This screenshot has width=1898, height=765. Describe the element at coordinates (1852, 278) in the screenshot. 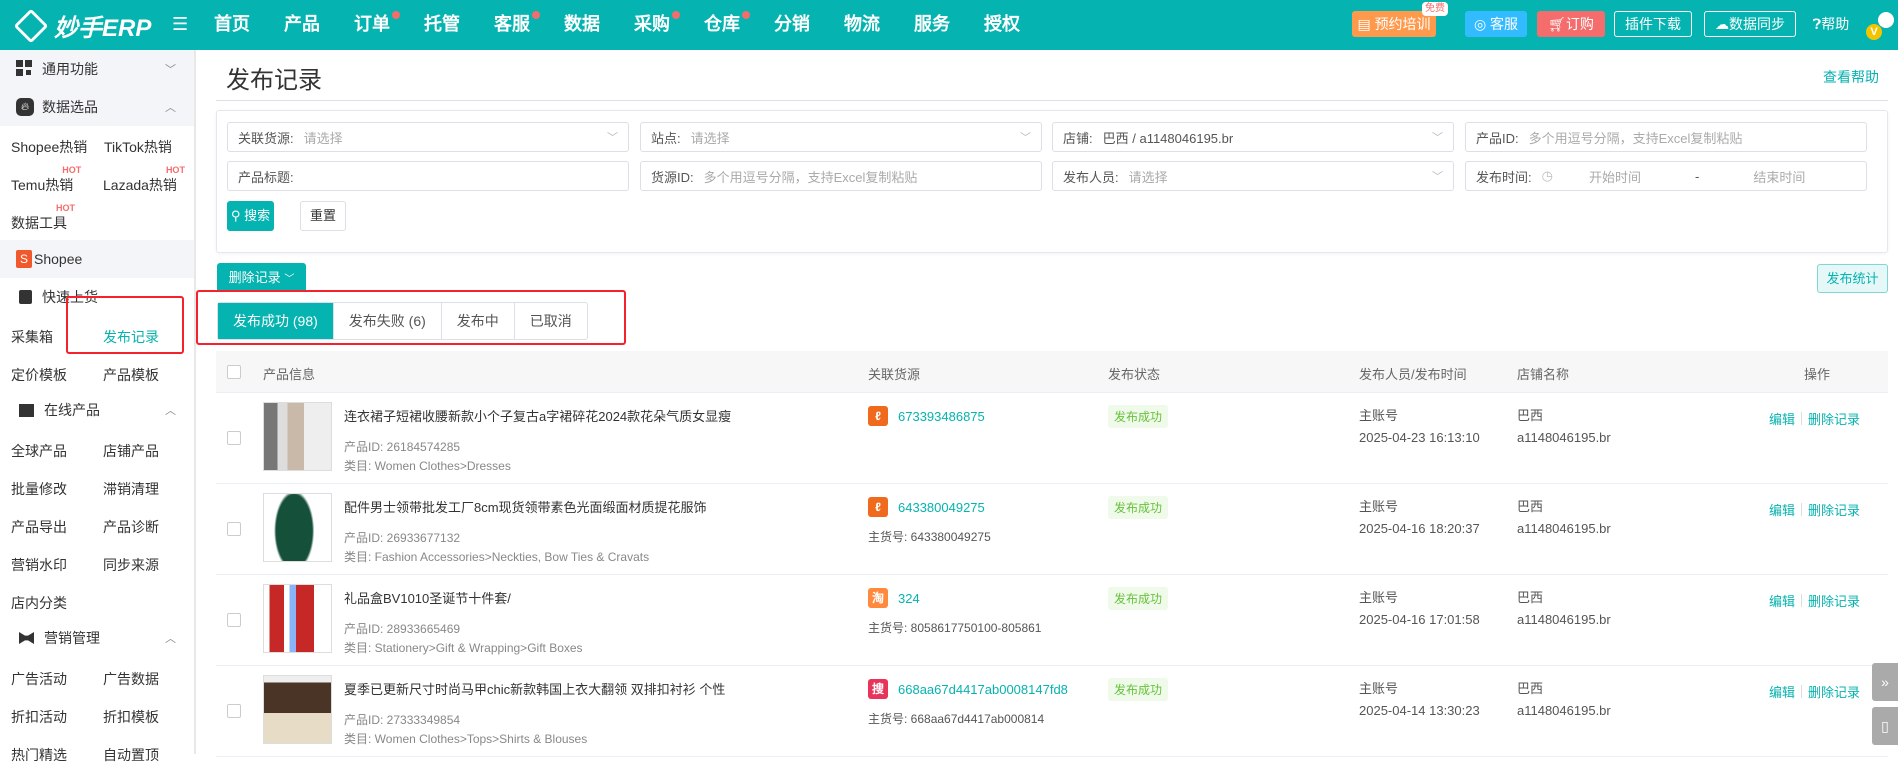

I see `publish-stats-button: 发布统计` at that location.